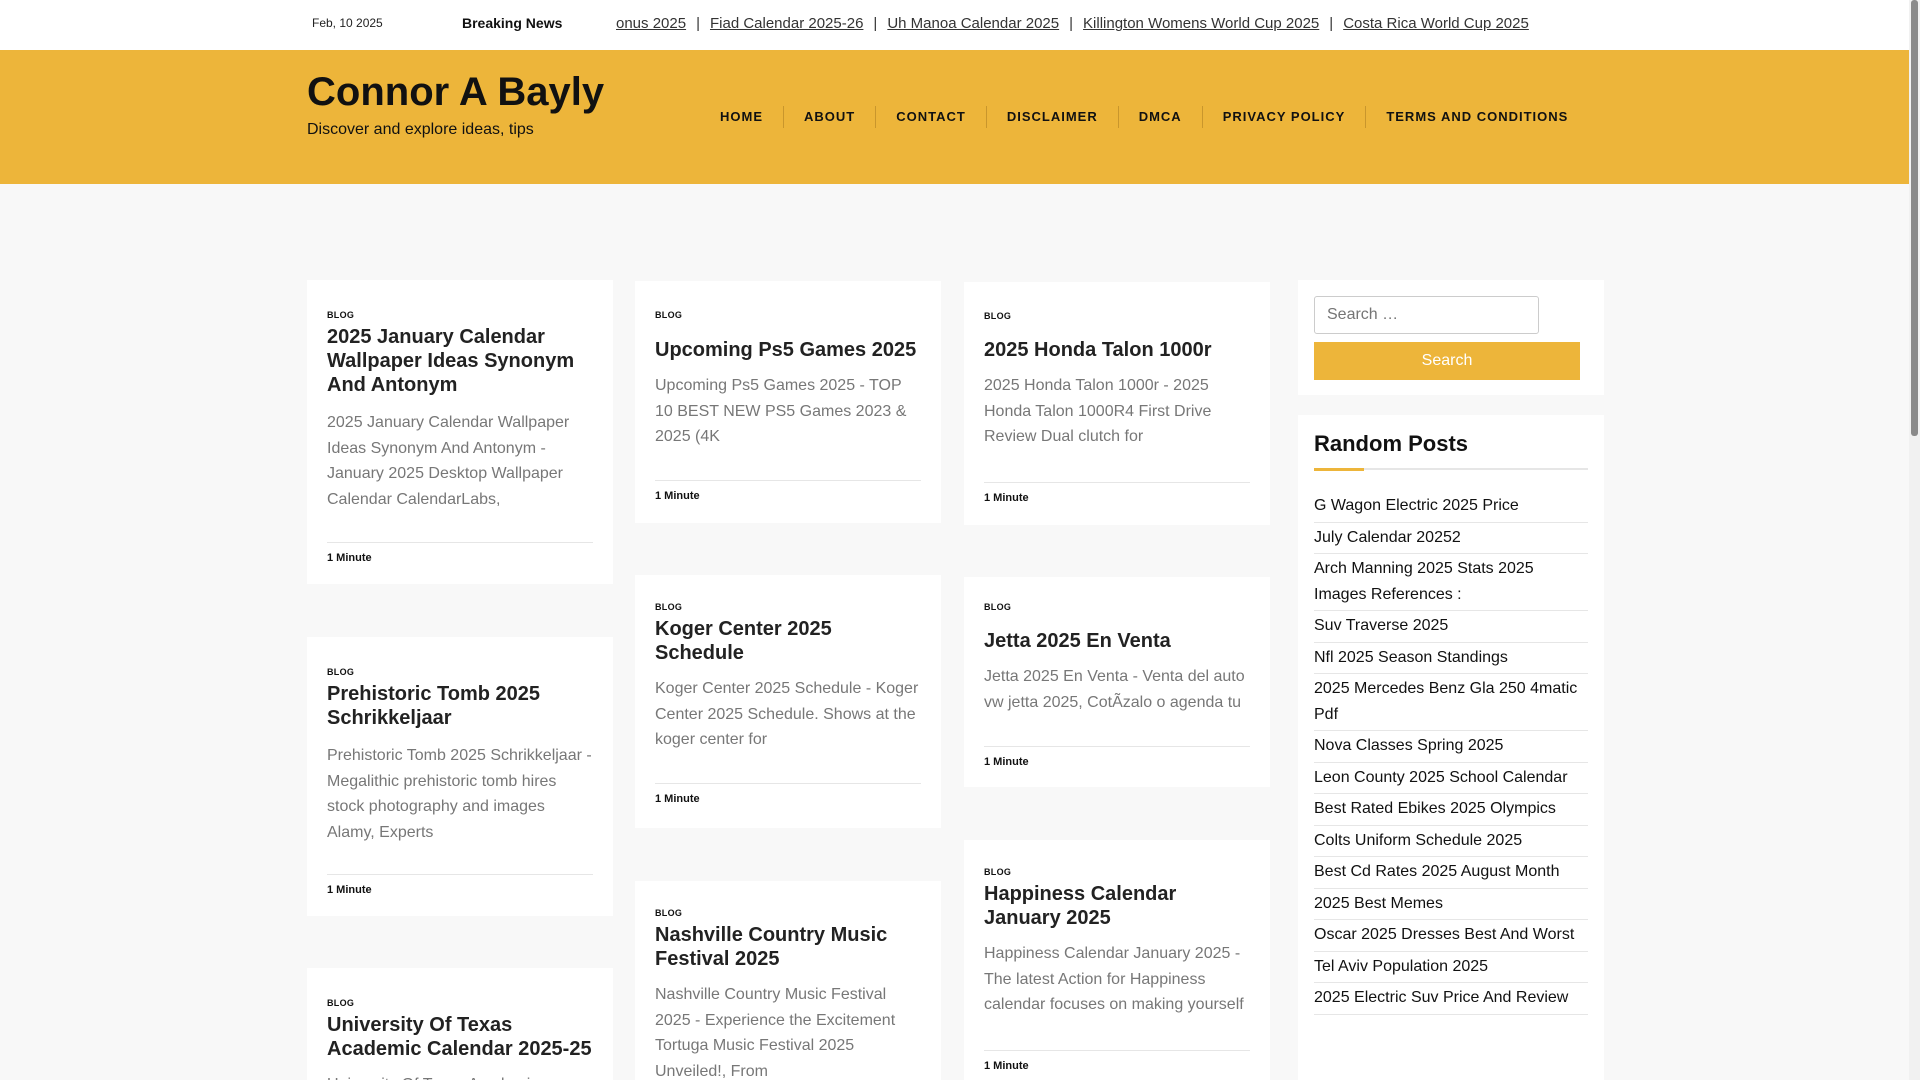  What do you see at coordinates (1914, 540) in the screenshot?
I see `page-scrollbar` at bounding box center [1914, 540].